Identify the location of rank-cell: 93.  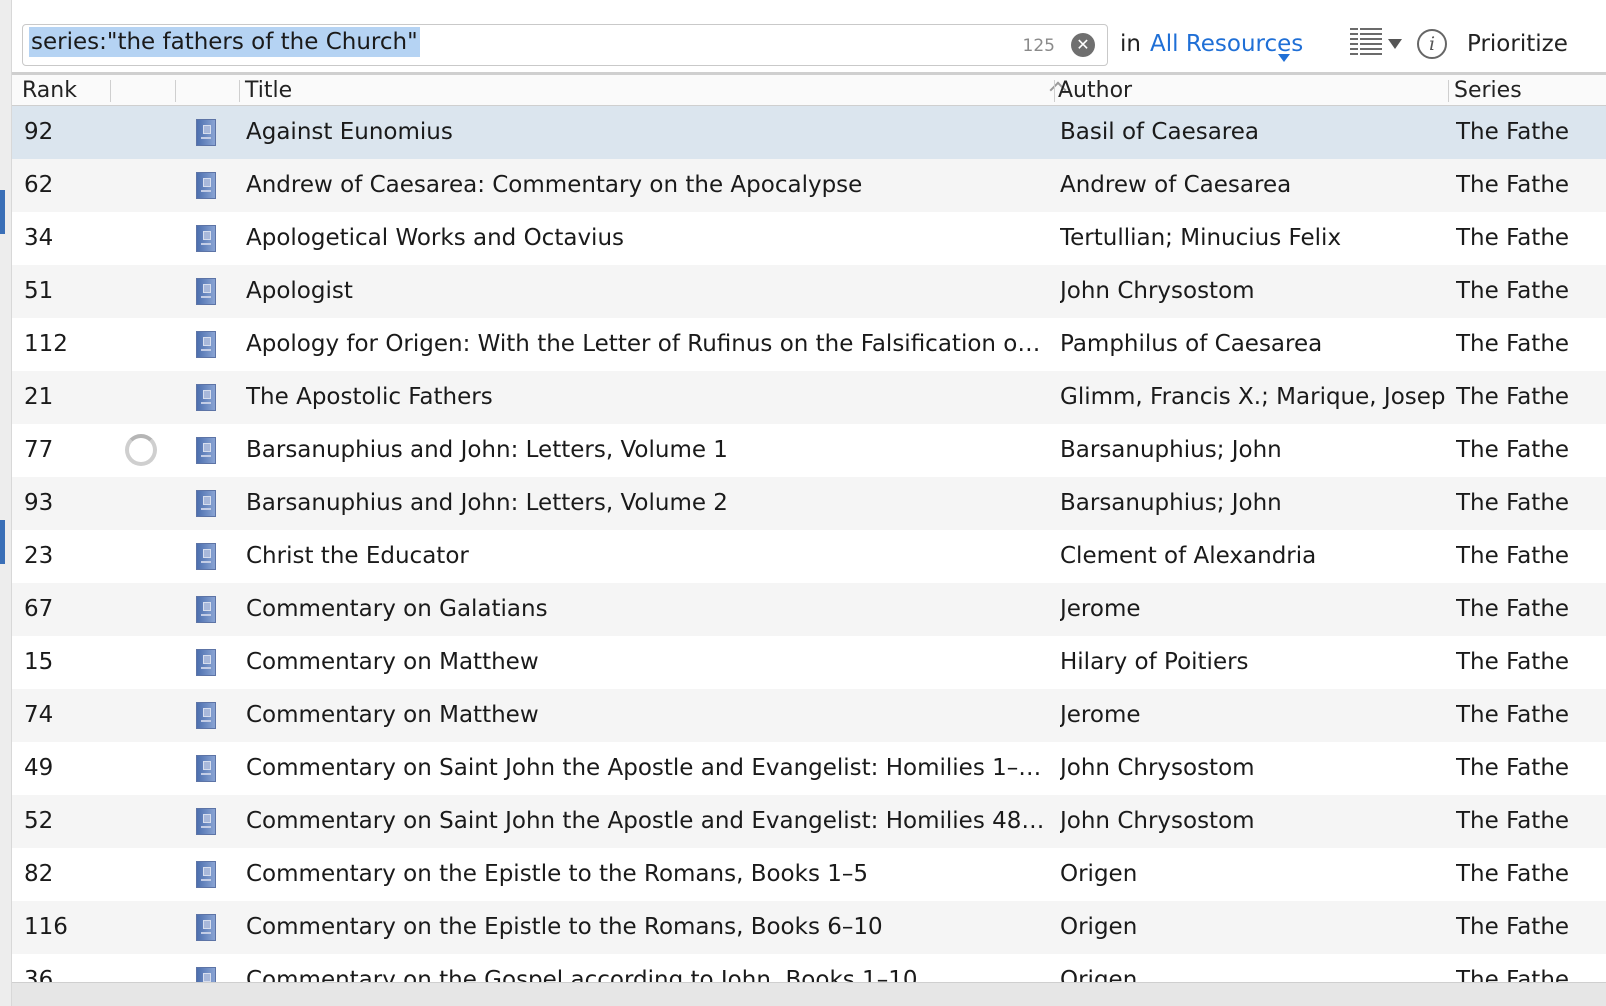
(39, 503).